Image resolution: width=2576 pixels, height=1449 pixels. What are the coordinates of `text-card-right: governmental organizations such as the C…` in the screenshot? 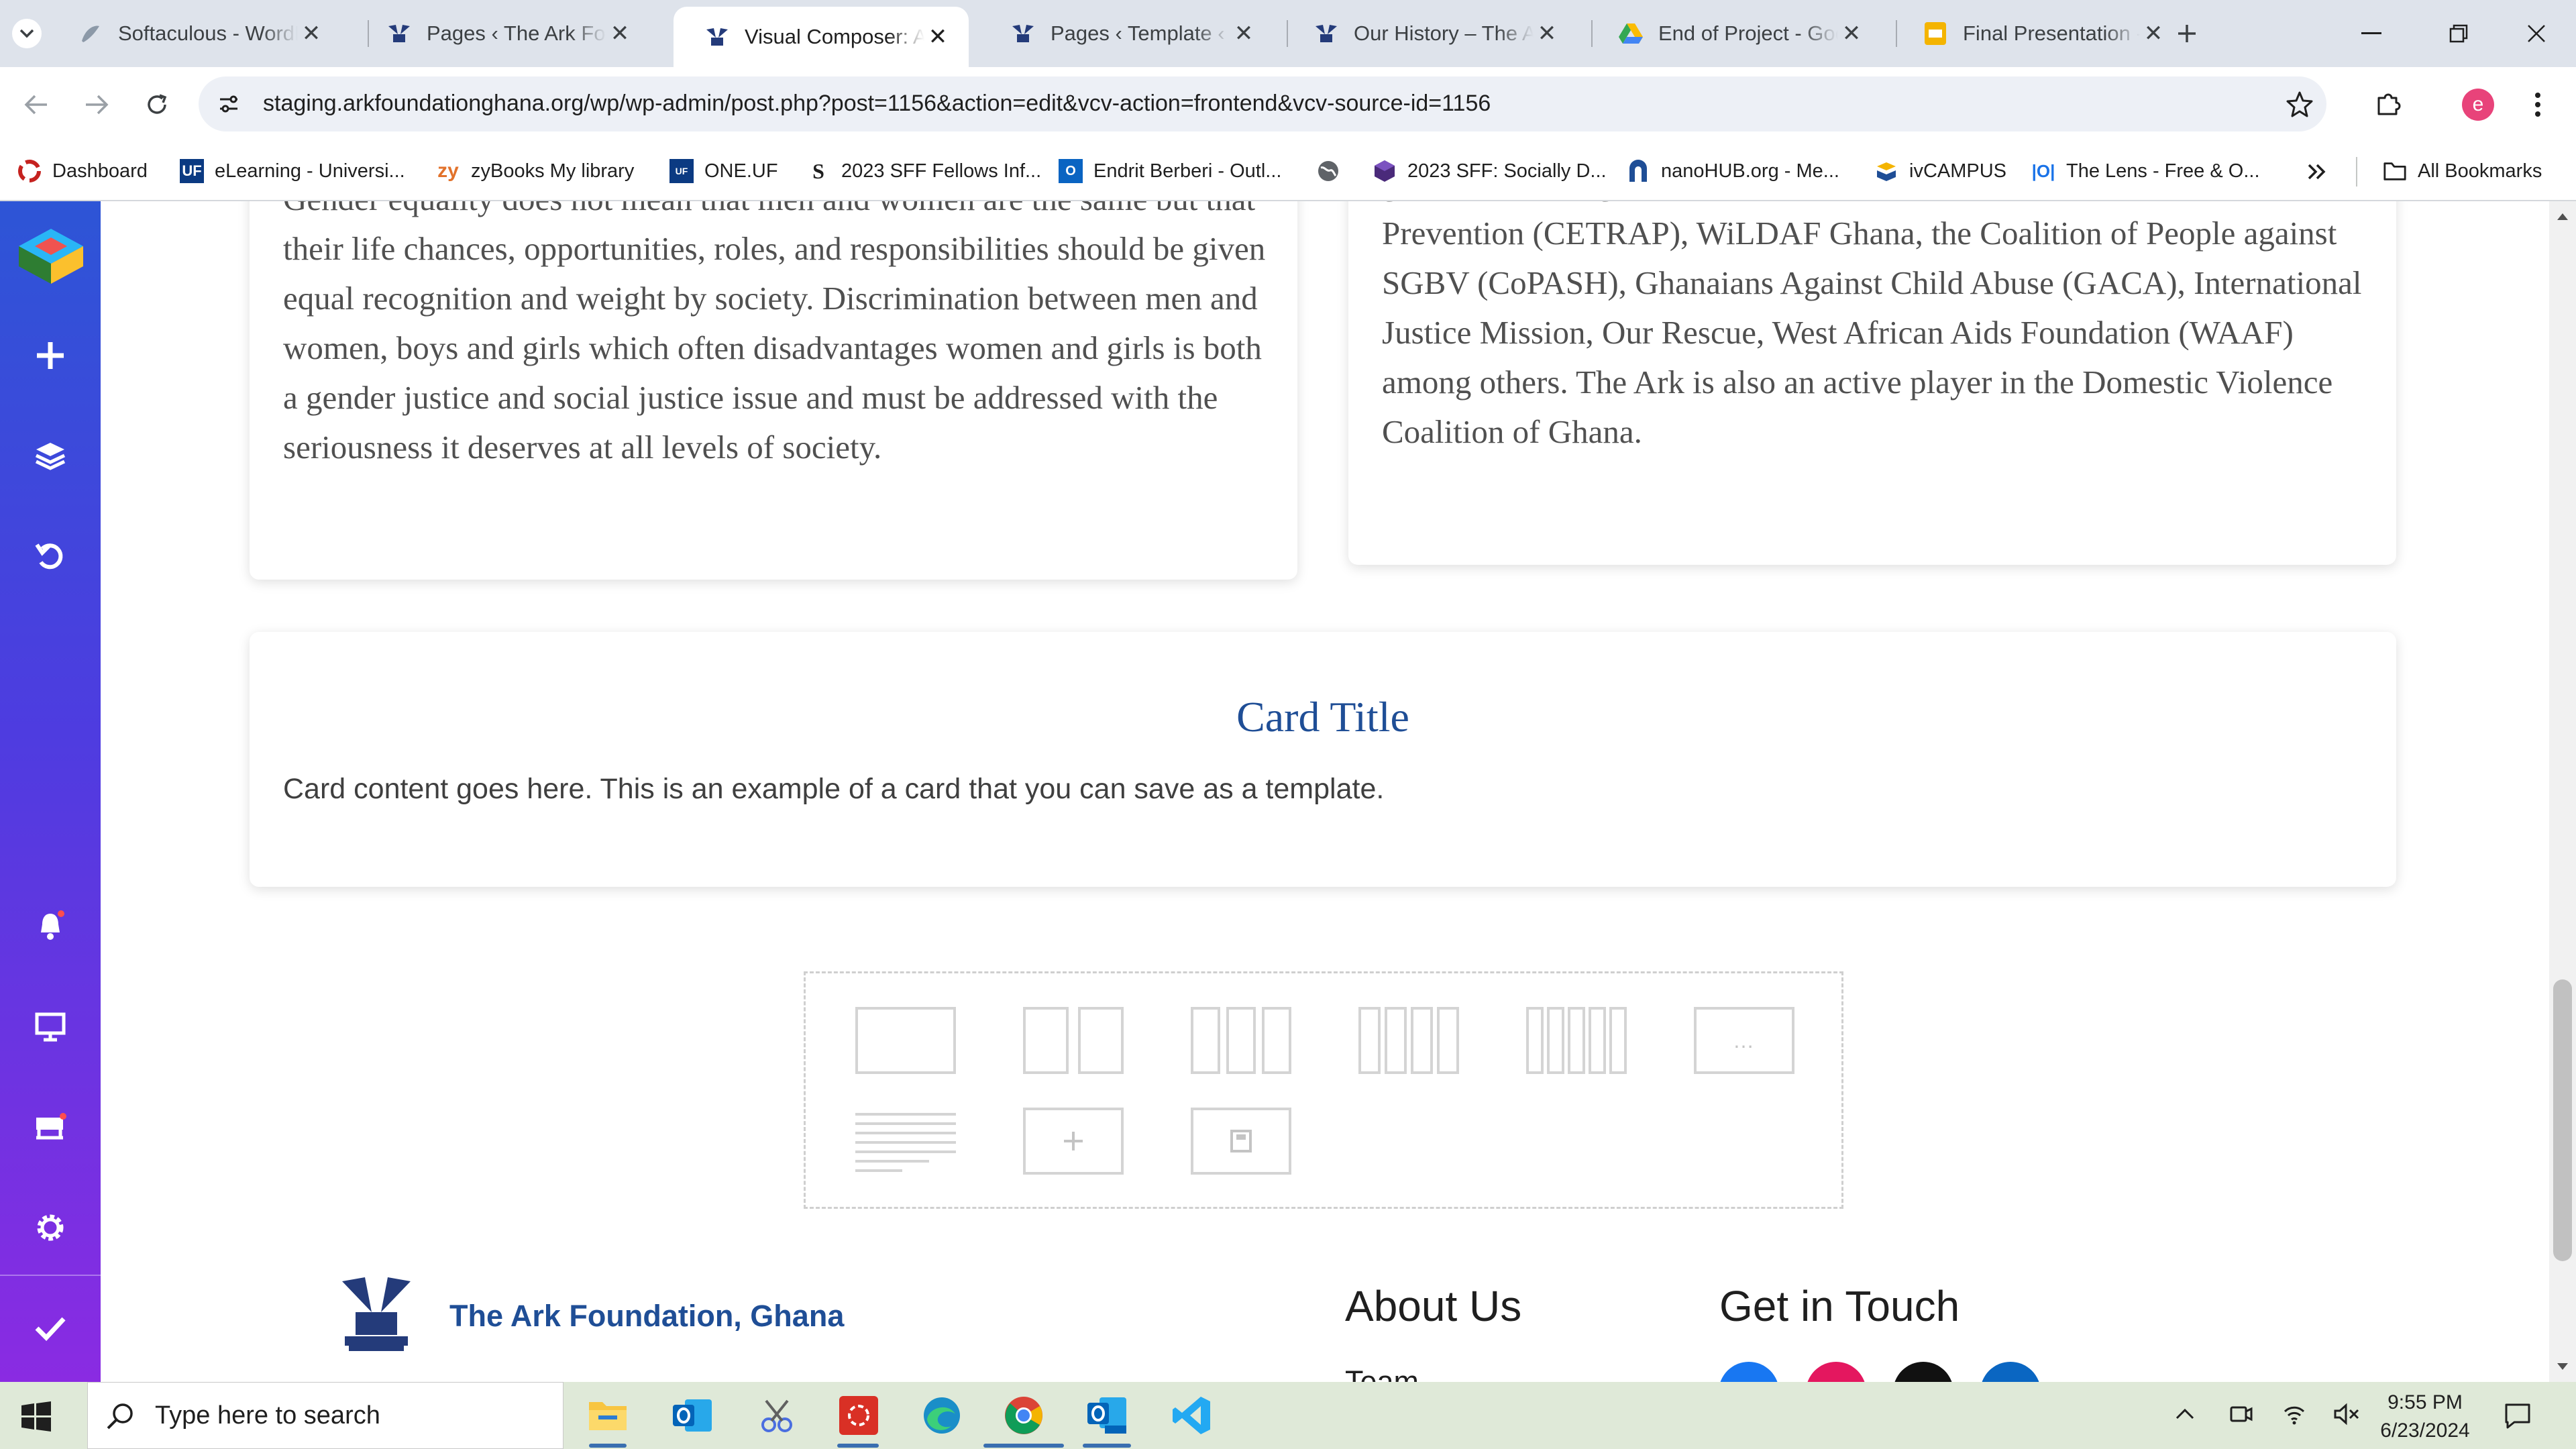 It's located at (1872, 383).